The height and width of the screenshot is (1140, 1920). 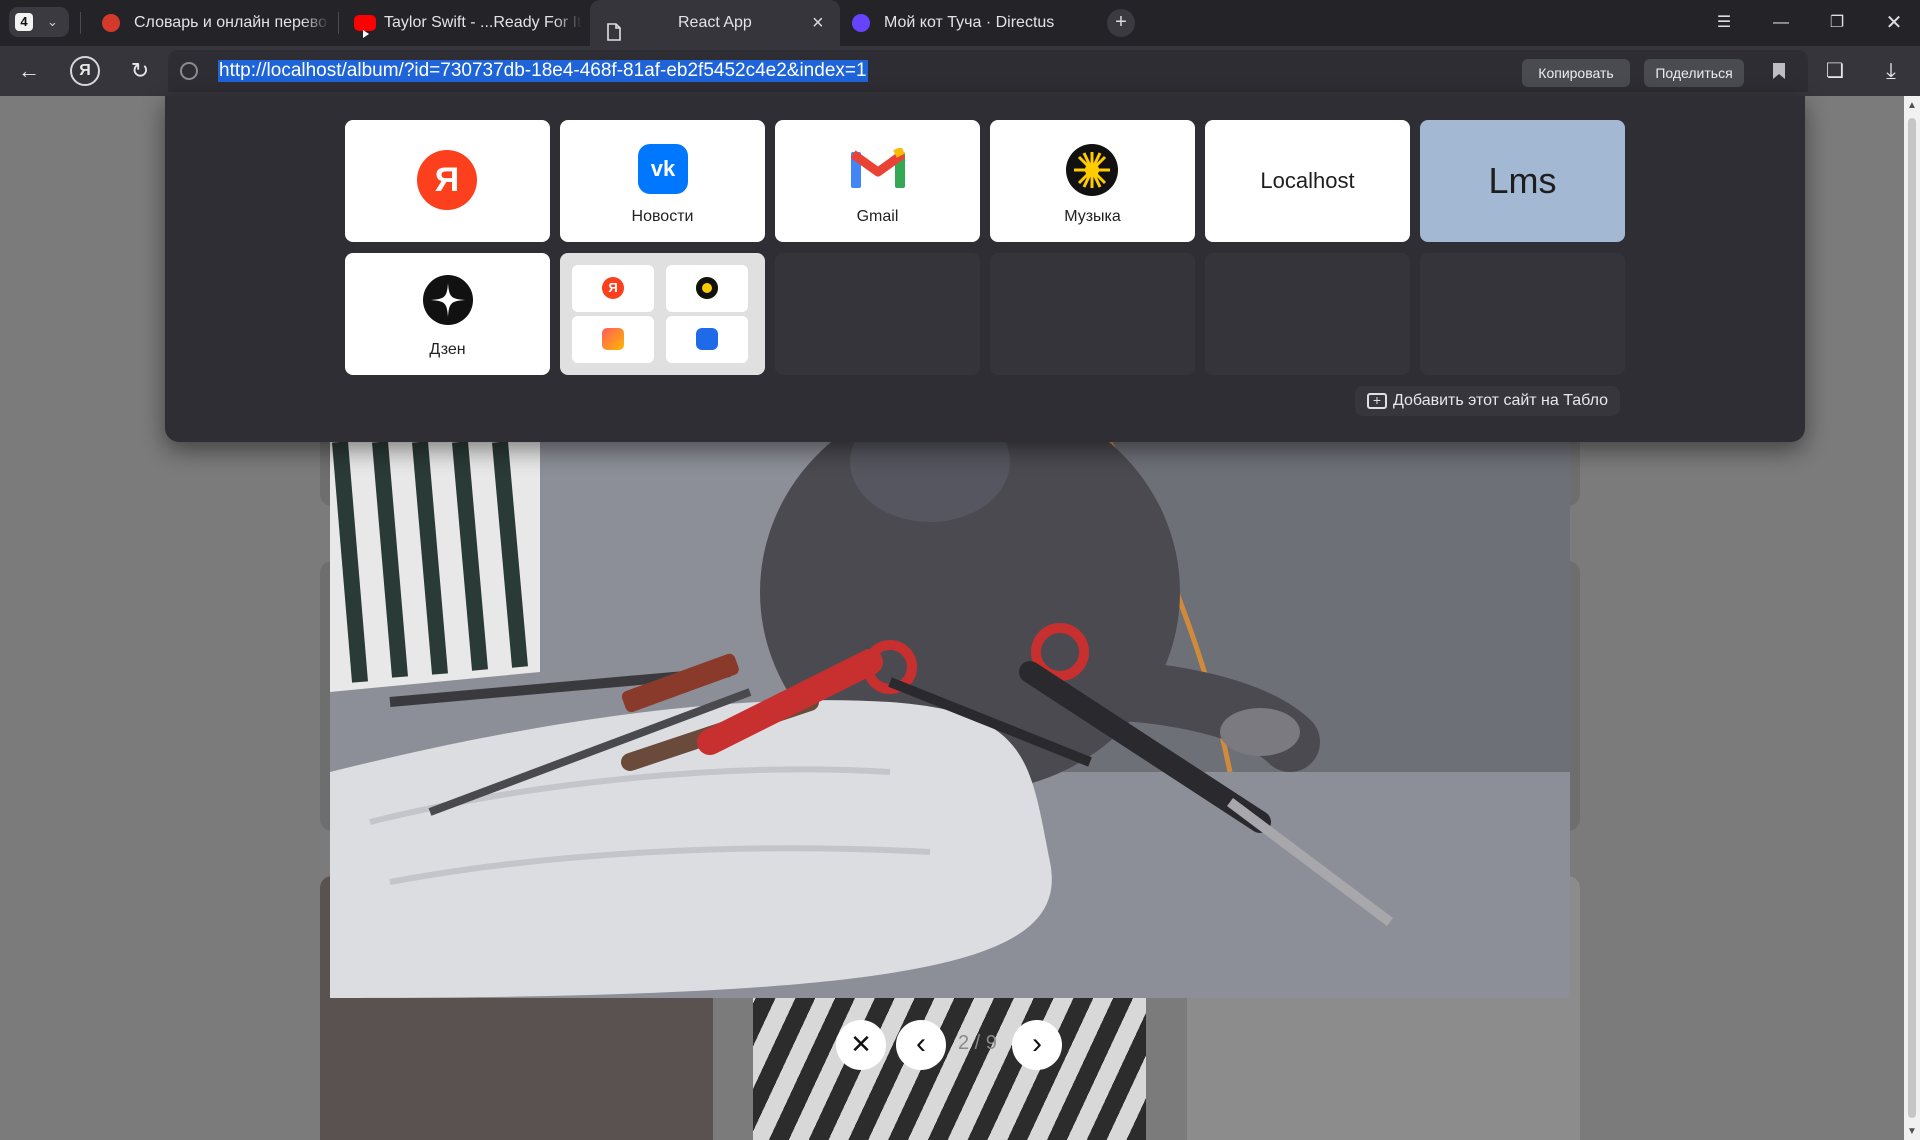 What do you see at coordinates (1576, 73) in the screenshot?
I see `copy-button: Копировать` at bounding box center [1576, 73].